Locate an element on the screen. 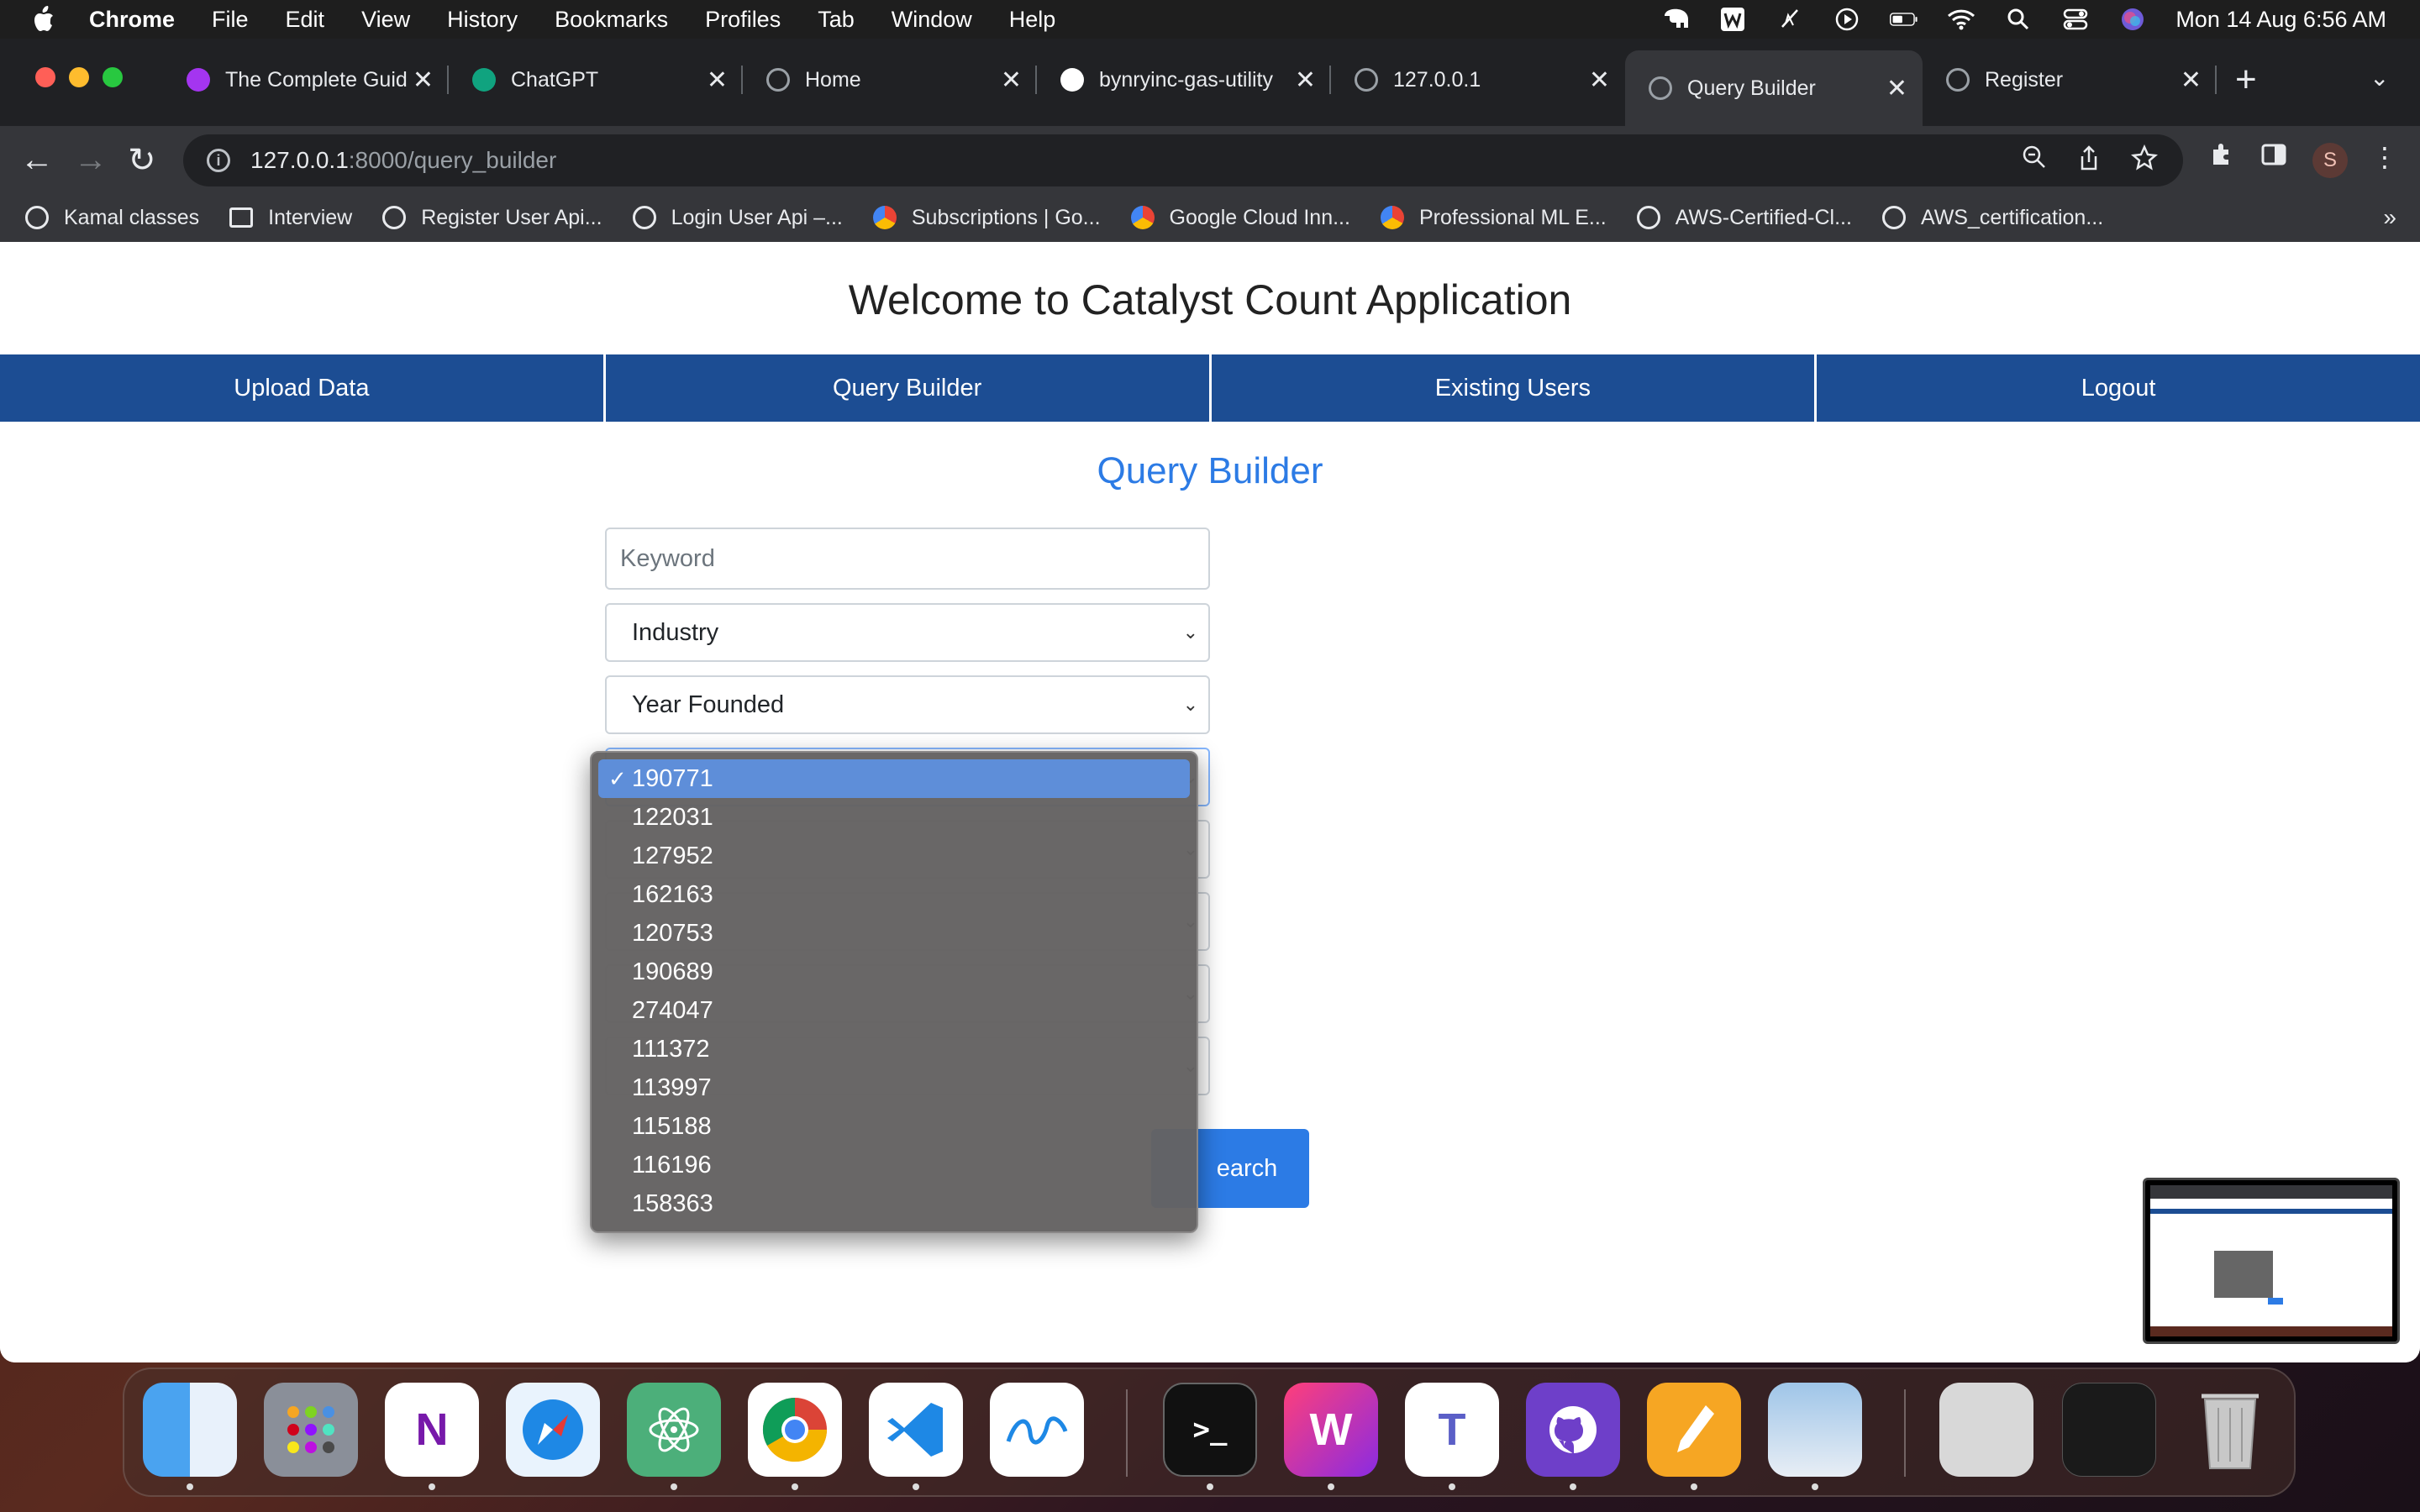 The height and width of the screenshot is (1512, 2420). menu-profiles: Profiles is located at coordinates (743, 20).